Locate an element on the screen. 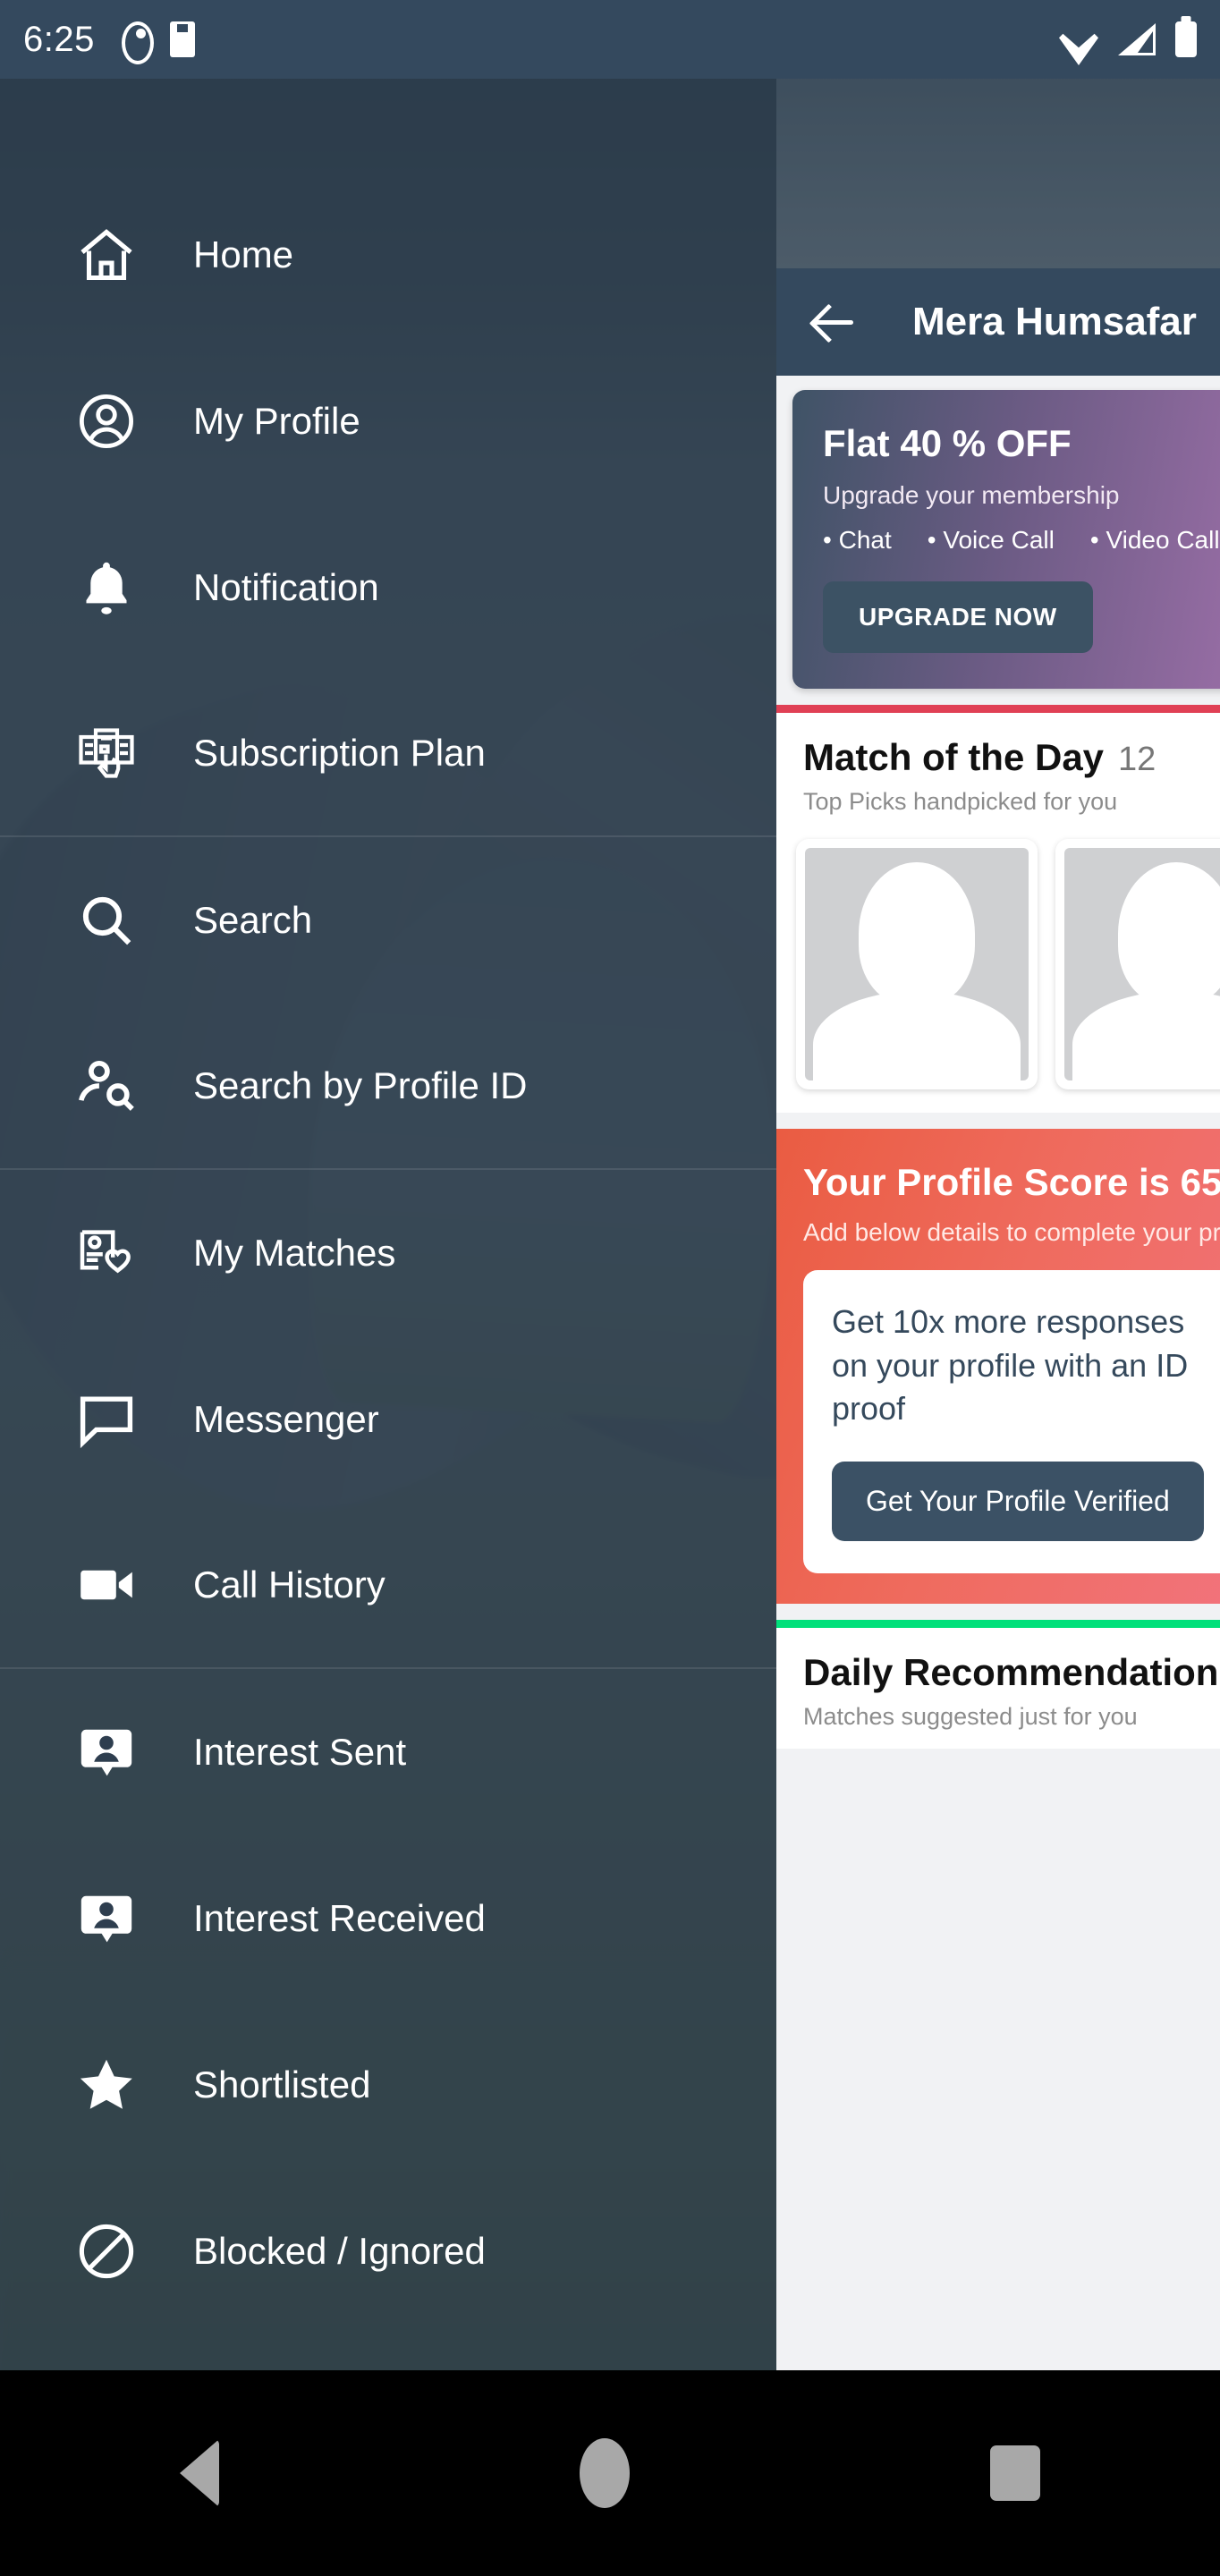 Image resolution: width=1220 pixels, height=2576 pixels. section-subtitle: Matches suggested just for you is located at coordinates (970, 1716).